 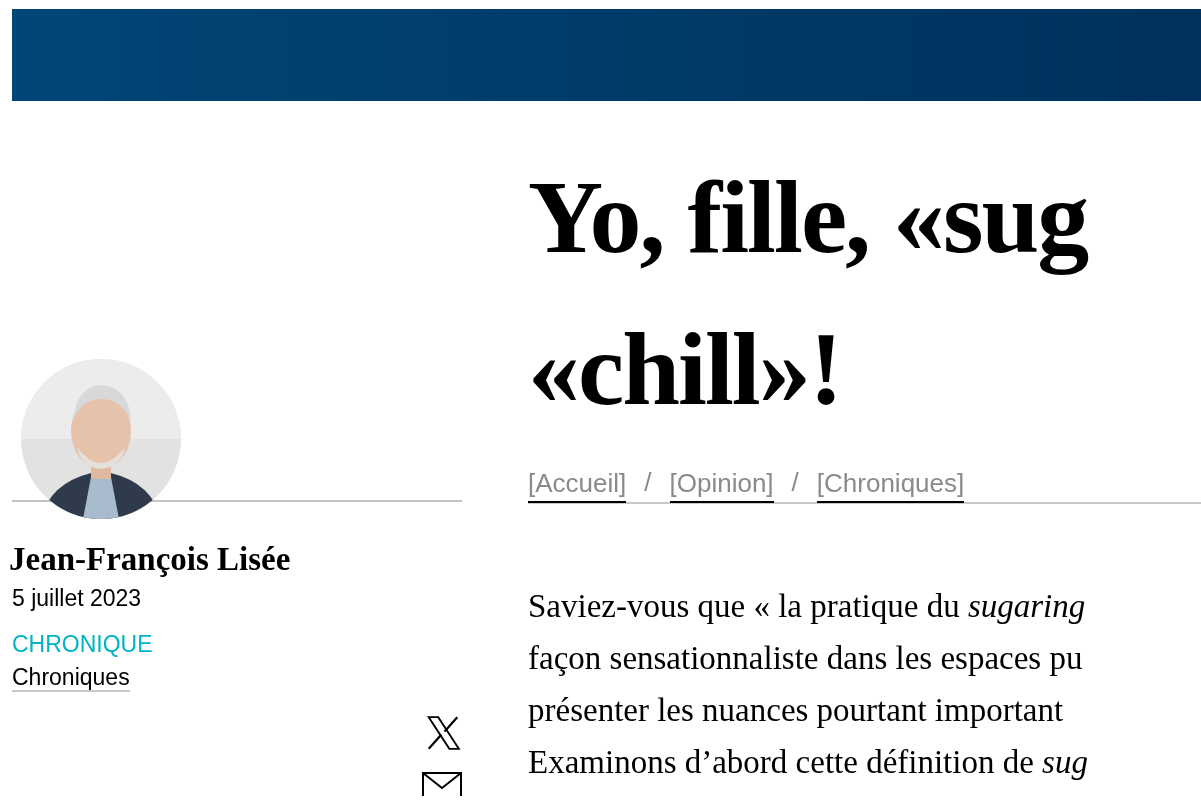 I want to click on article-title: «chill»!, so click(x=685, y=369).